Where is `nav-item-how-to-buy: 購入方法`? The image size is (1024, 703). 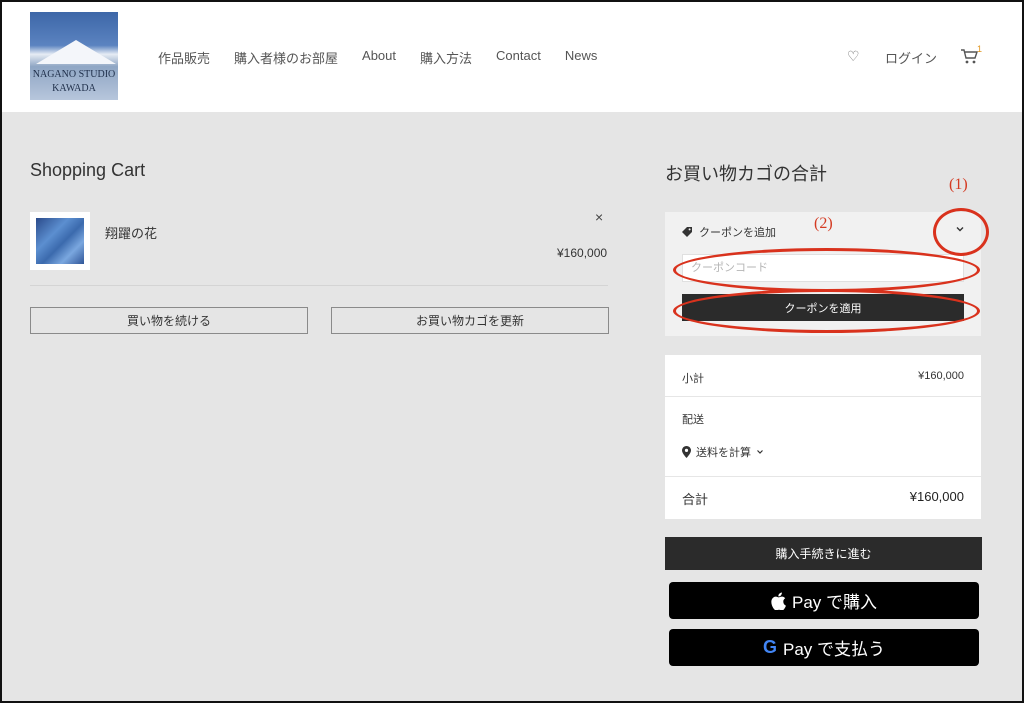
nav-item-how-to-buy: 購入方法 is located at coordinates (446, 57).